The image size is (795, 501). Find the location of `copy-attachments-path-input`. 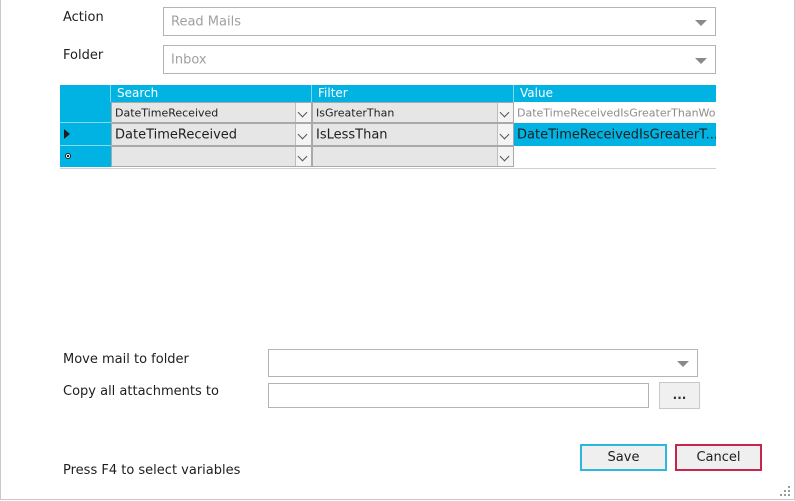

copy-attachments-path-input is located at coordinates (458, 395).